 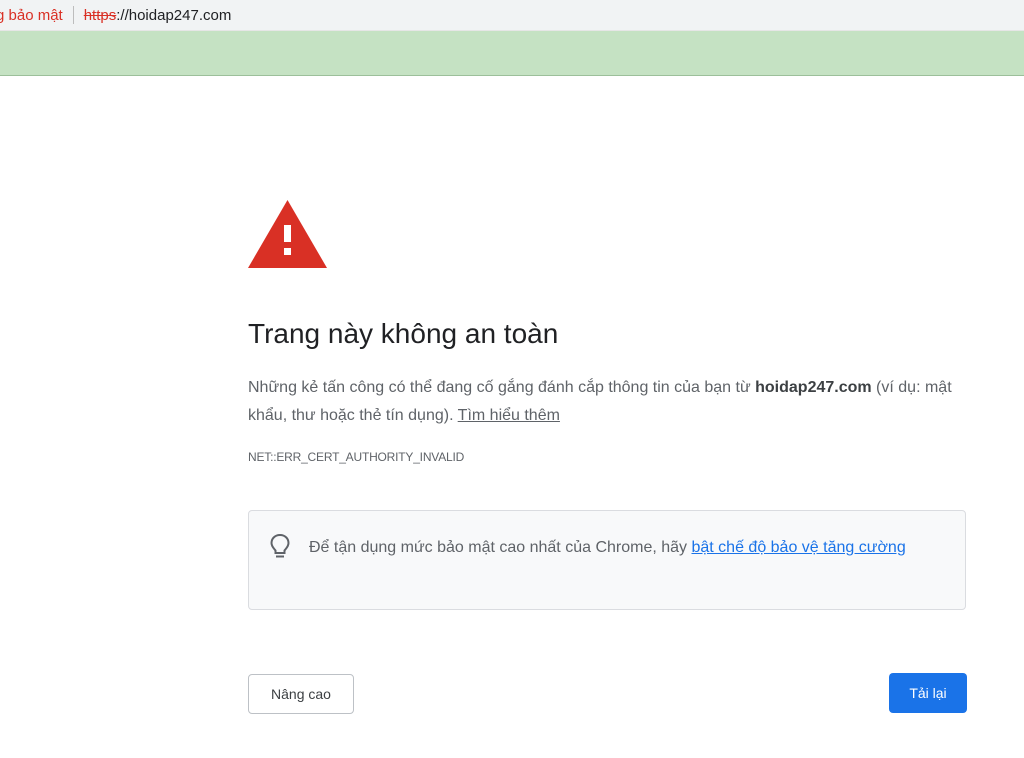 What do you see at coordinates (509, 415) in the screenshot?
I see `learn-more-link: Tìm hiểu thêm` at bounding box center [509, 415].